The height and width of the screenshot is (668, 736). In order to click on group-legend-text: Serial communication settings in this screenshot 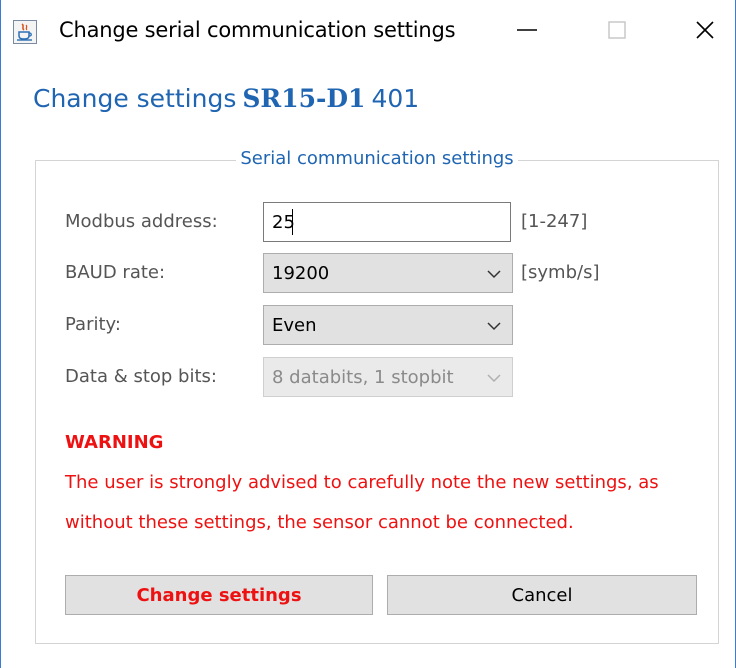, I will do `click(377, 158)`.